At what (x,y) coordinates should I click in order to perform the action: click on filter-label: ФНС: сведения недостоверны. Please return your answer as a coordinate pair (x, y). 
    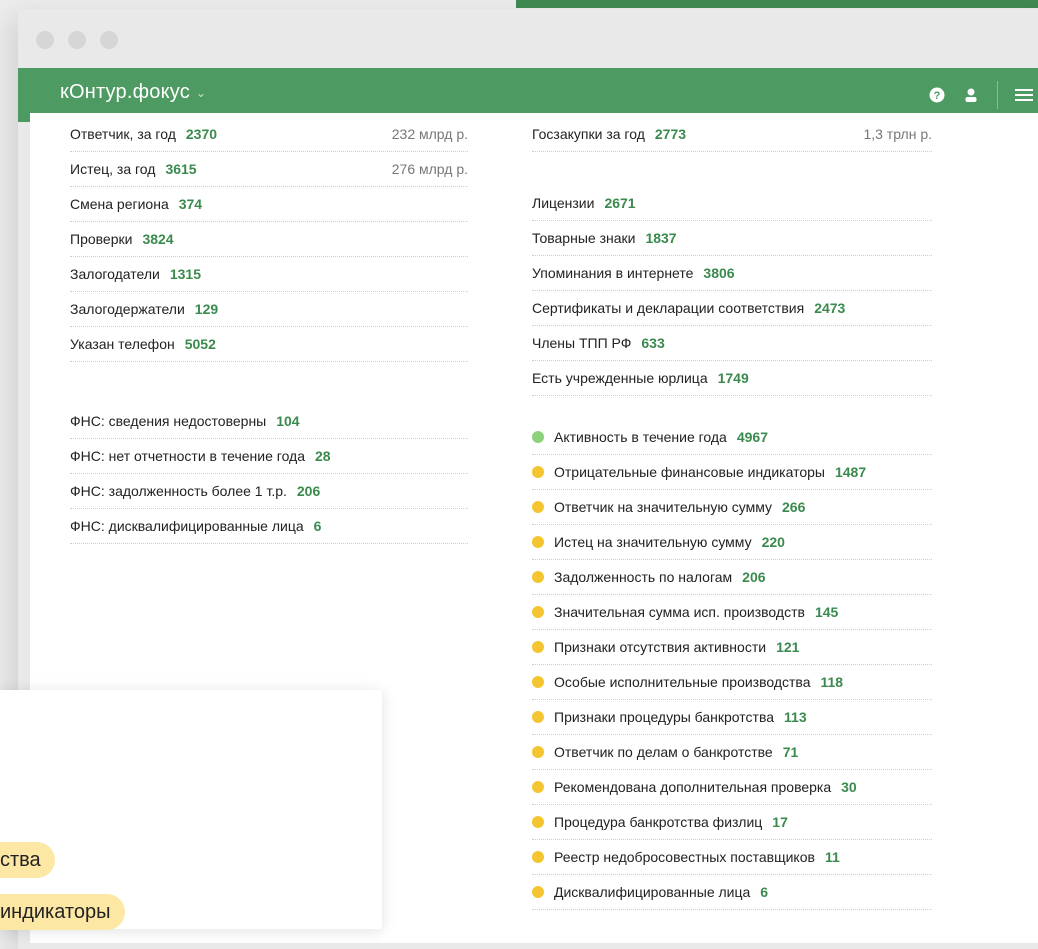
    Looking at the image, I should click on (168, 421).